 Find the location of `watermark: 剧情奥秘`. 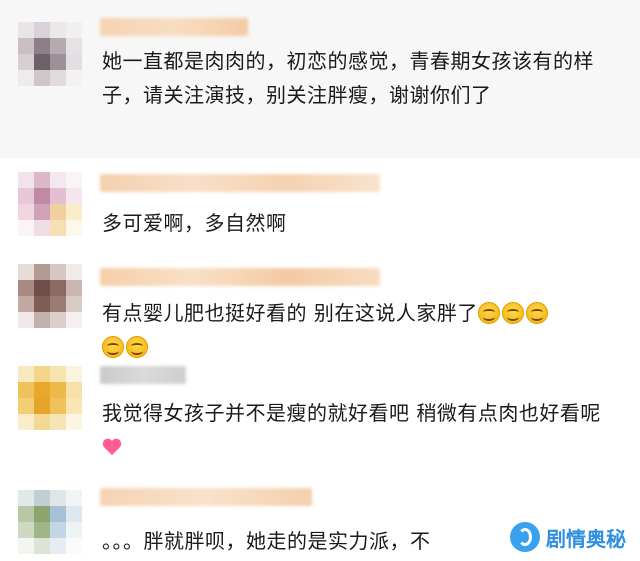

watermark: 剧情奥秘 is located at coordinates (568, 537).